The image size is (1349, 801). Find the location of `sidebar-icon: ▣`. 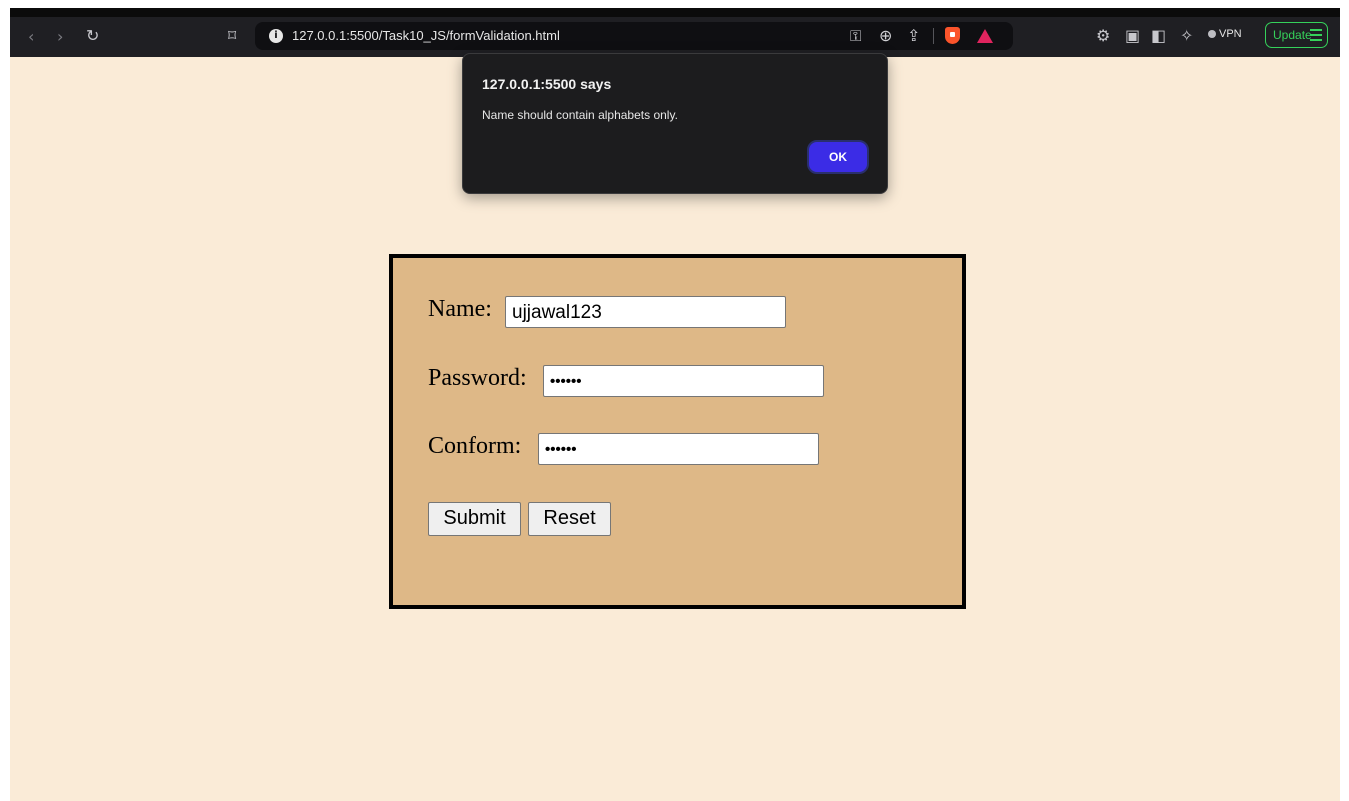

sidebar-icon: ▣ is located at coordinates (1132, 36).